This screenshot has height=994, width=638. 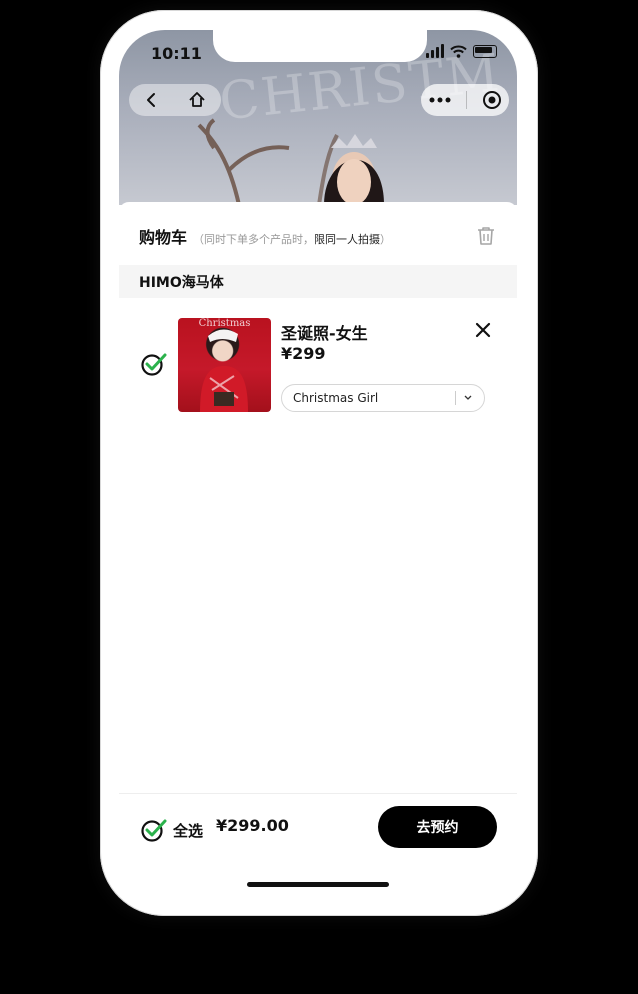 I want to click on cart-note: （同时下单多个产品时，限同一人拍摄）, so click(x=292, y=239).